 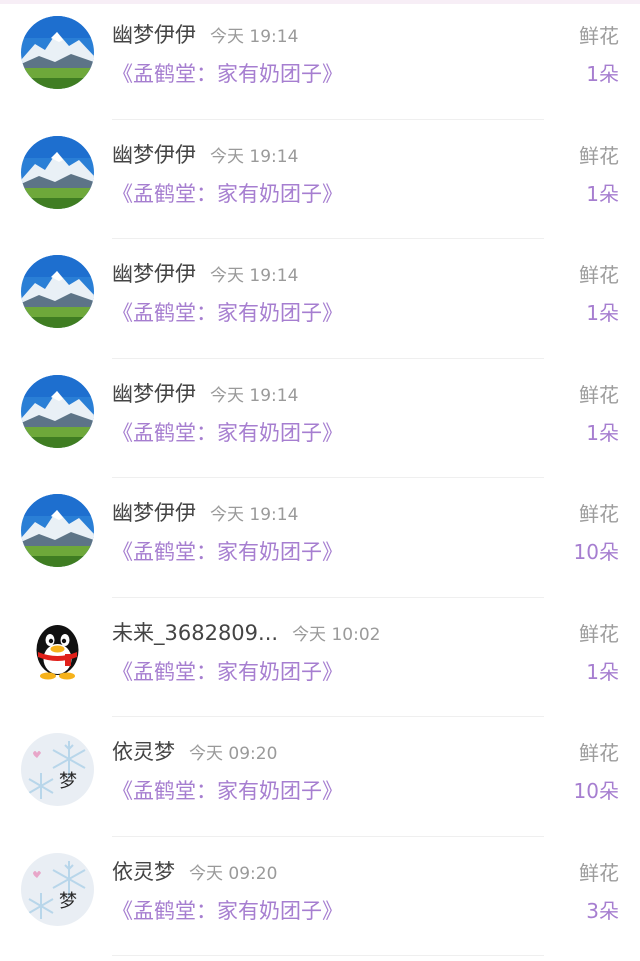 What do you see at coordinates (328, 955) in the screenshot?
I see `row-divider` at bounding box center [328, 955].